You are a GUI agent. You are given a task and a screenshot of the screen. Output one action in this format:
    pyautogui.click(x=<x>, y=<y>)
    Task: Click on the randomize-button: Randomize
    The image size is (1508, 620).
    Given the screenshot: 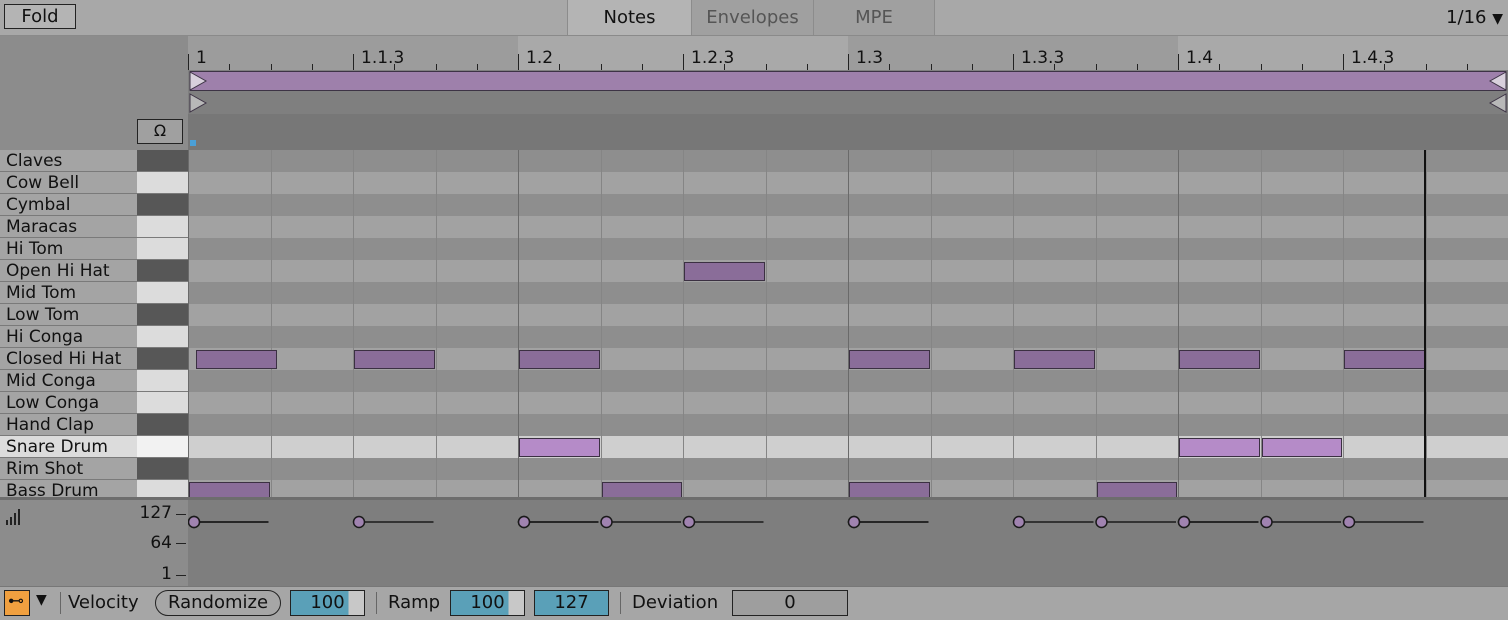 What is the action you would take?
    pyautogui.click(x=218, y=603)
    